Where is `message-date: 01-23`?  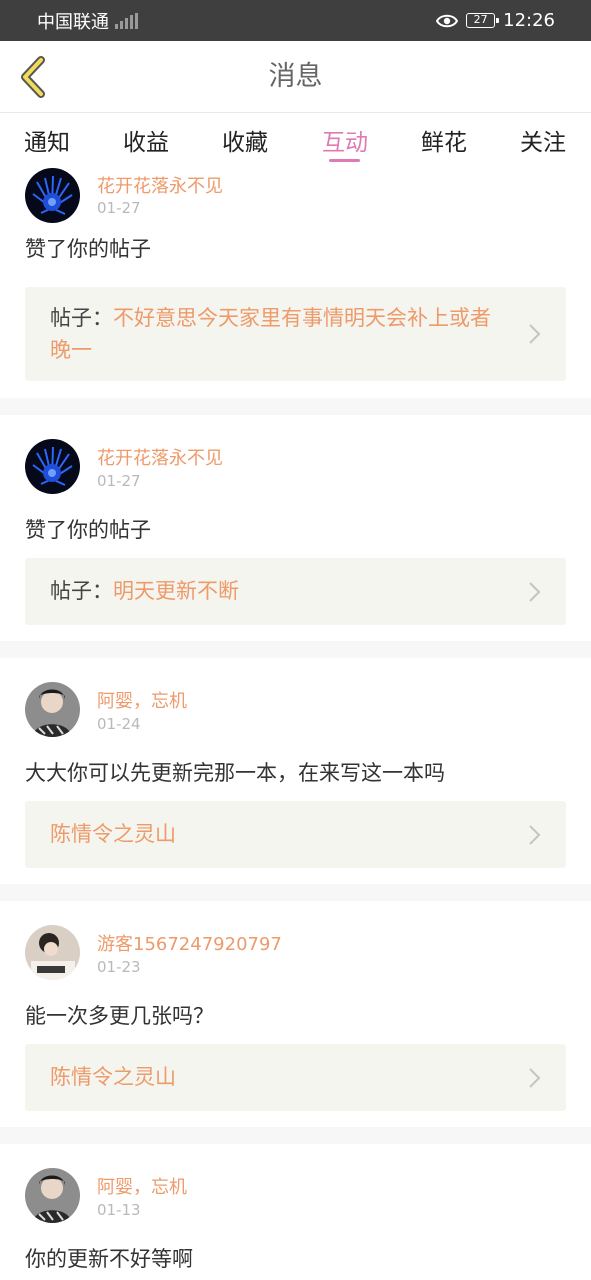 message-date: 01-23 is located at coordinates (119, 967).